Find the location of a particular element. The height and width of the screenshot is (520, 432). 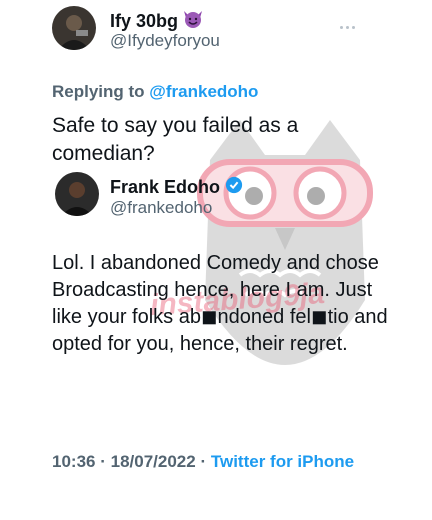

replying-mention-link: @frankedoho is located at coordinates (203, 91).